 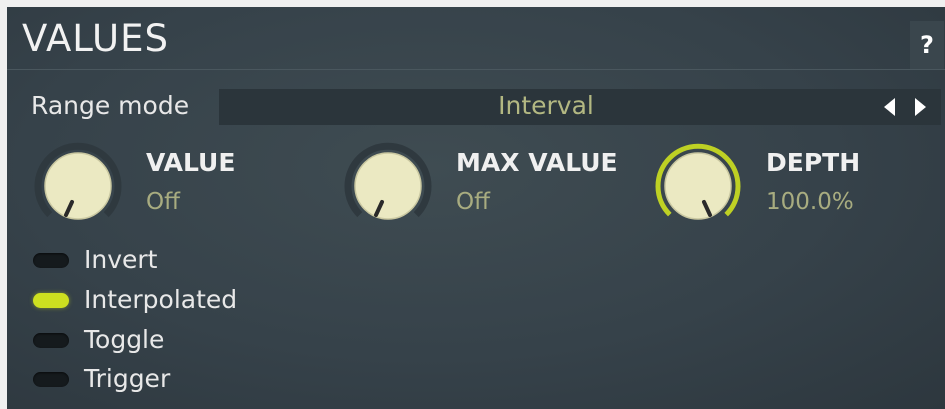 I want to click on value-knob, so click(x=78, y=185).